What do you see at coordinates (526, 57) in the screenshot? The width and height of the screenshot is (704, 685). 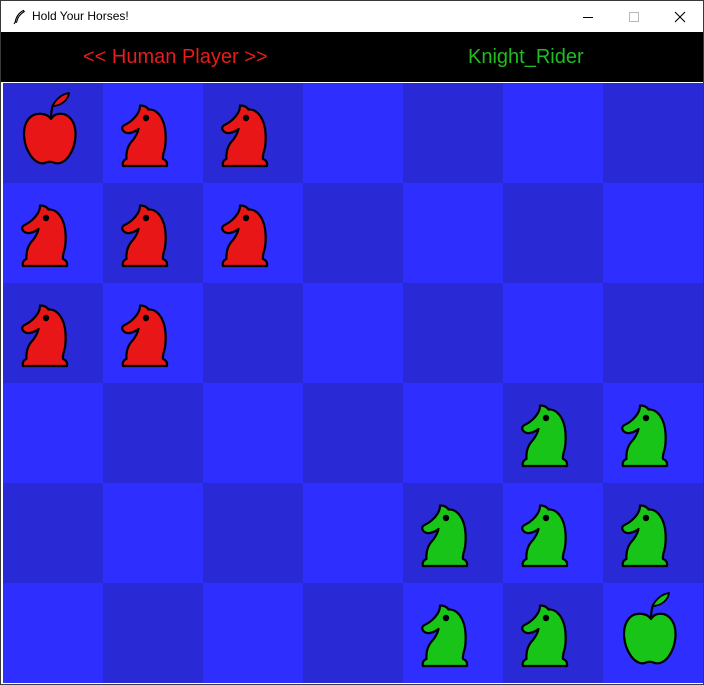 I see `player2-label: Knight_Rider` at bounding box center [526, 57].